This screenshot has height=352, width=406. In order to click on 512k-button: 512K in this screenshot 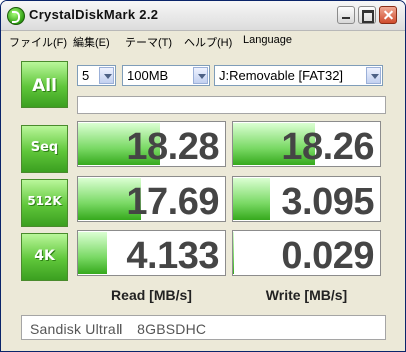, I will do `click(44, 203)`.